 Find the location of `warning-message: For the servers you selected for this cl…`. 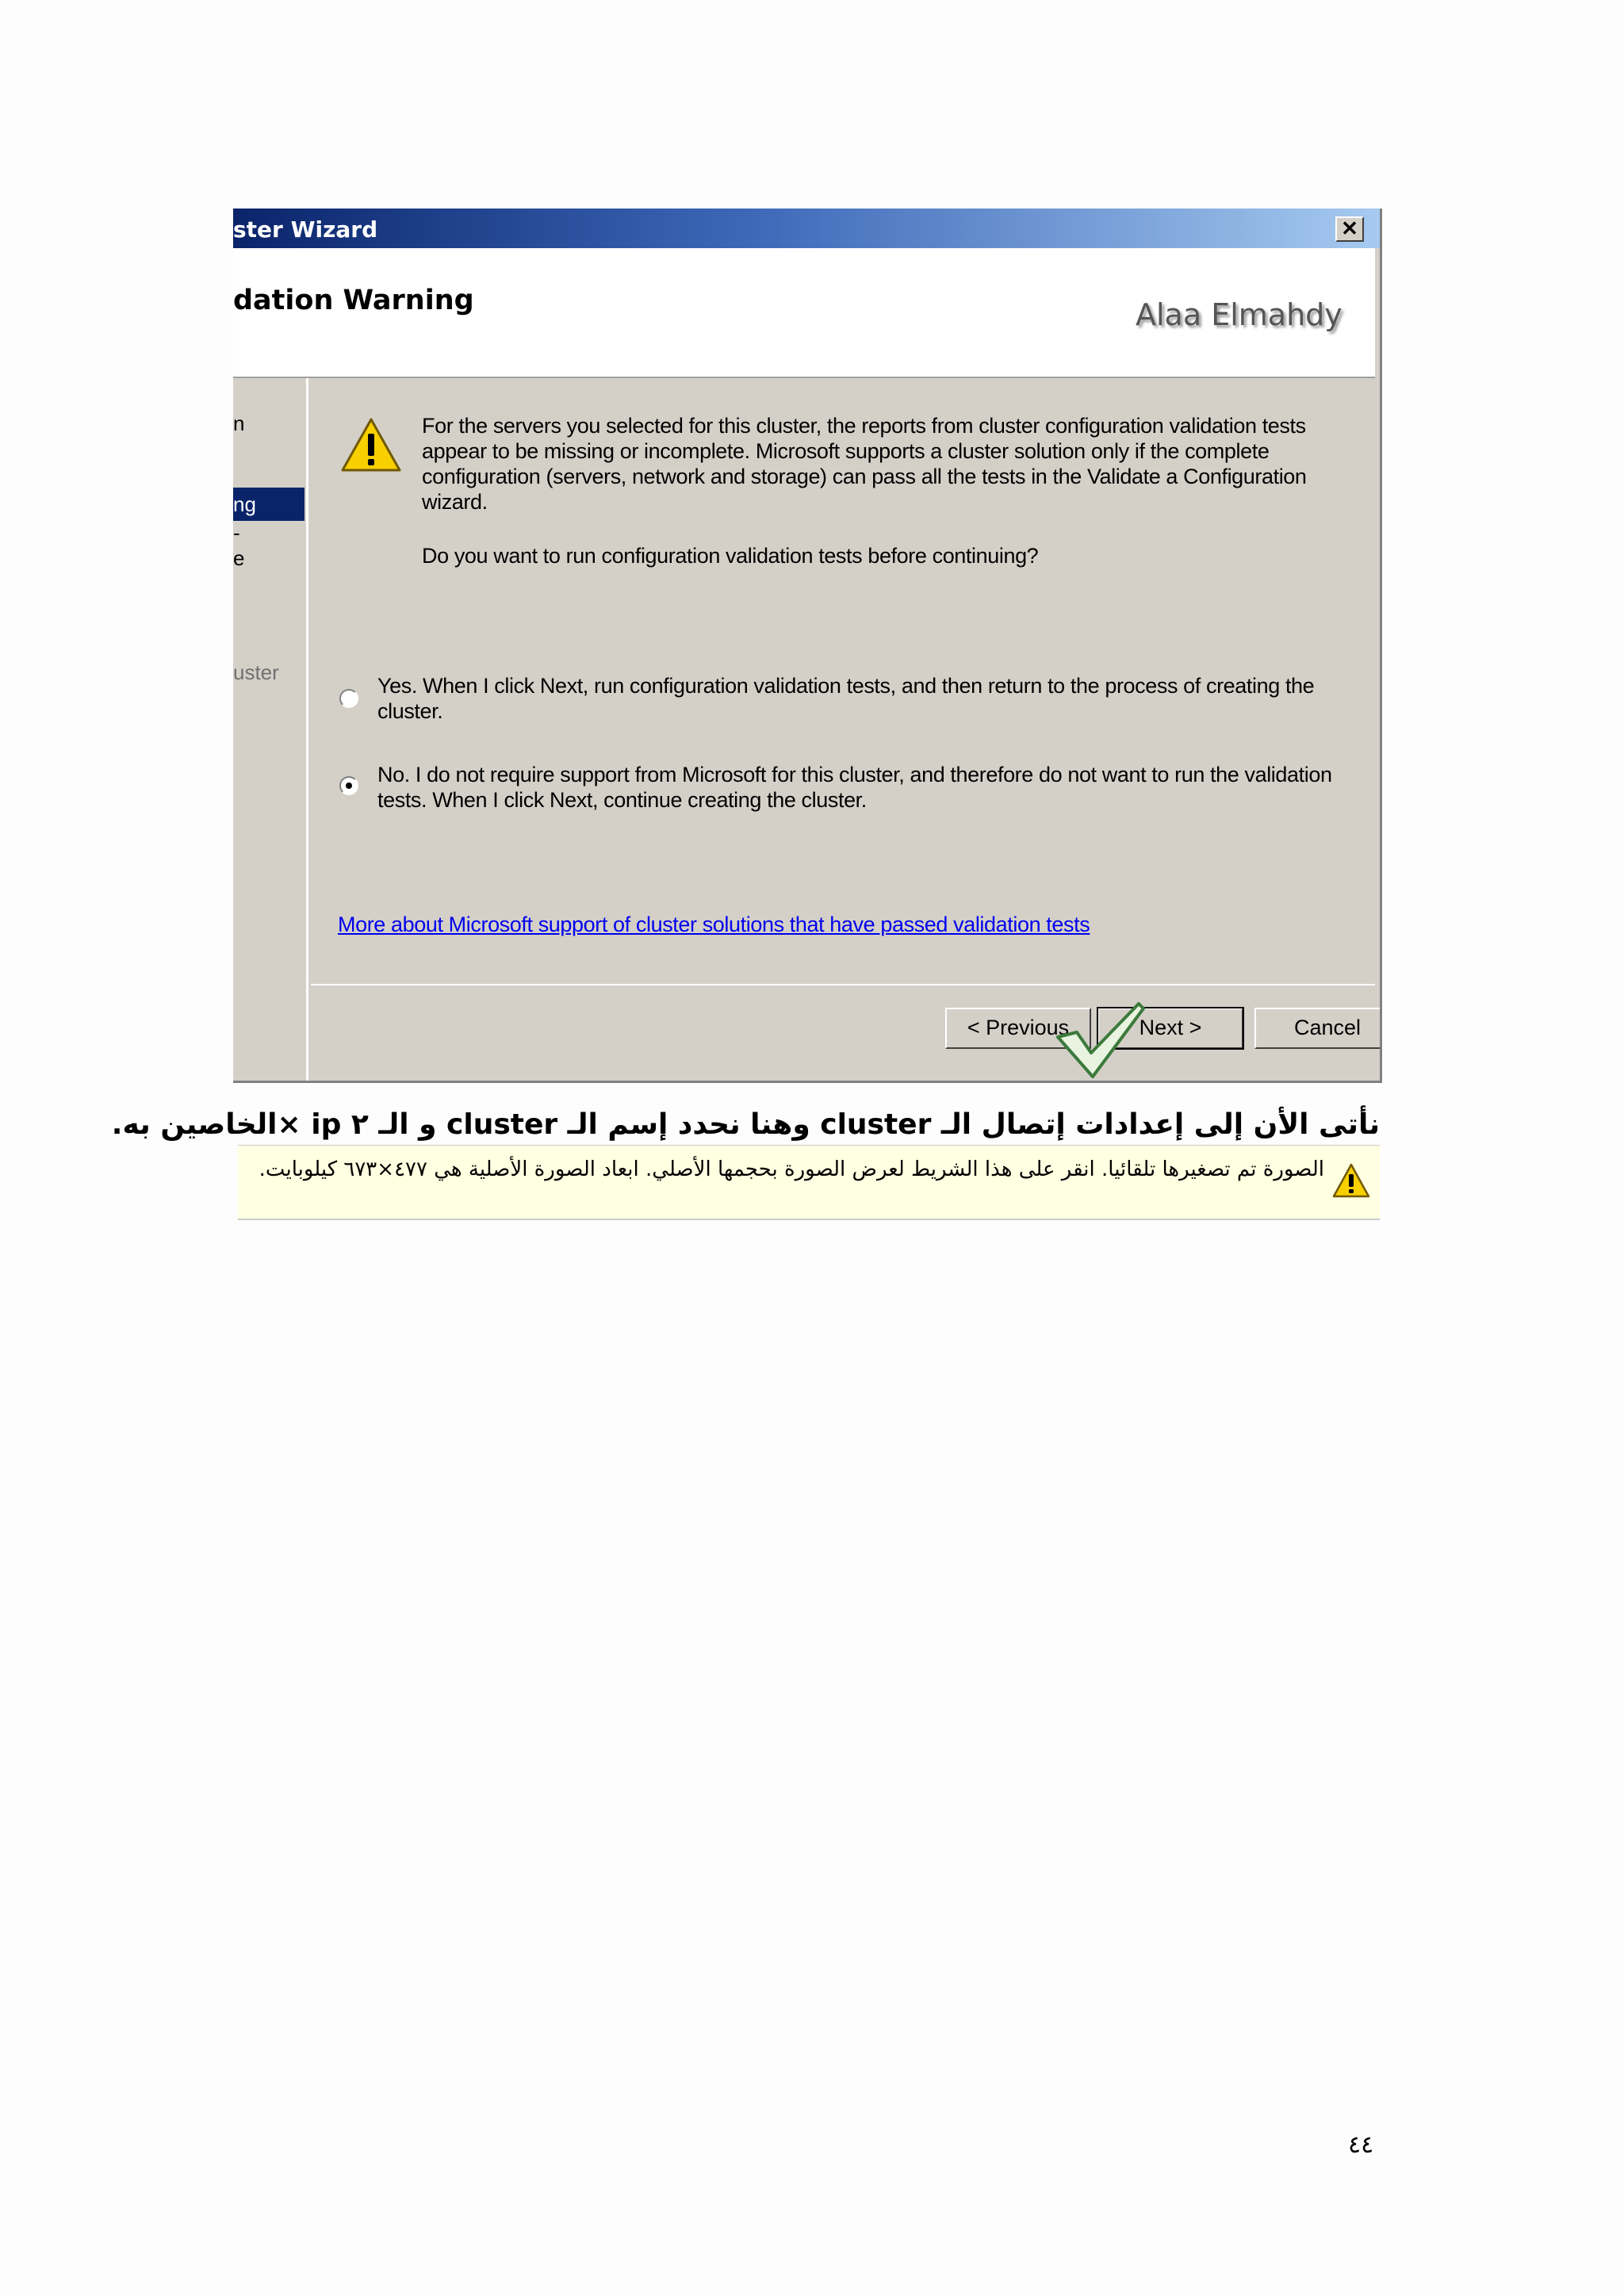

warning-message: For the servers you selected for this cl… is located at coordinates (864, 464).